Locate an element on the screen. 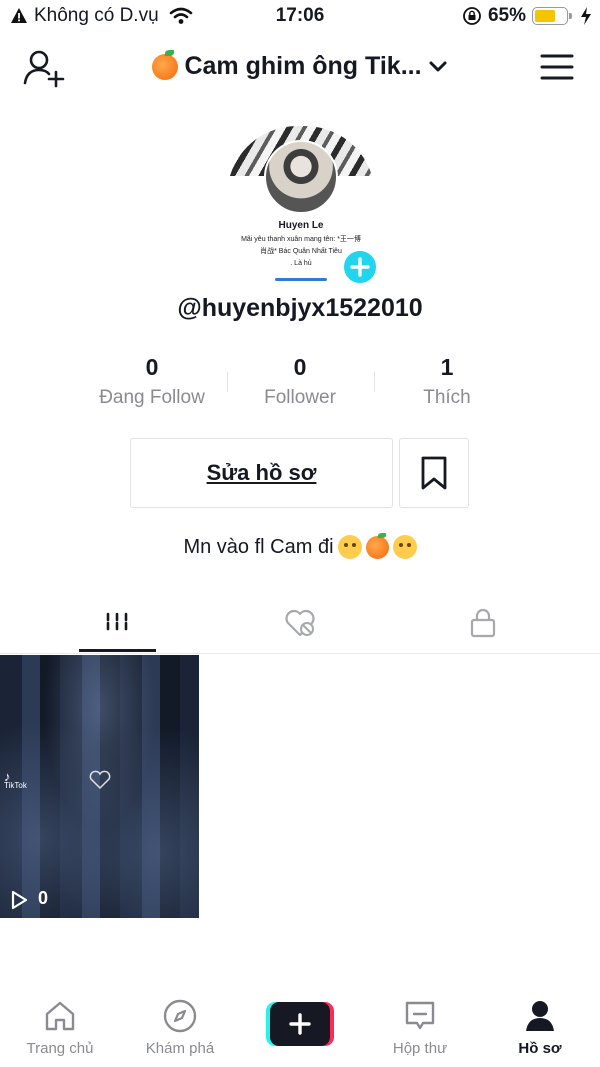  bio-text: Mn vào fl Cam đi is located at coordinates (258, 546).